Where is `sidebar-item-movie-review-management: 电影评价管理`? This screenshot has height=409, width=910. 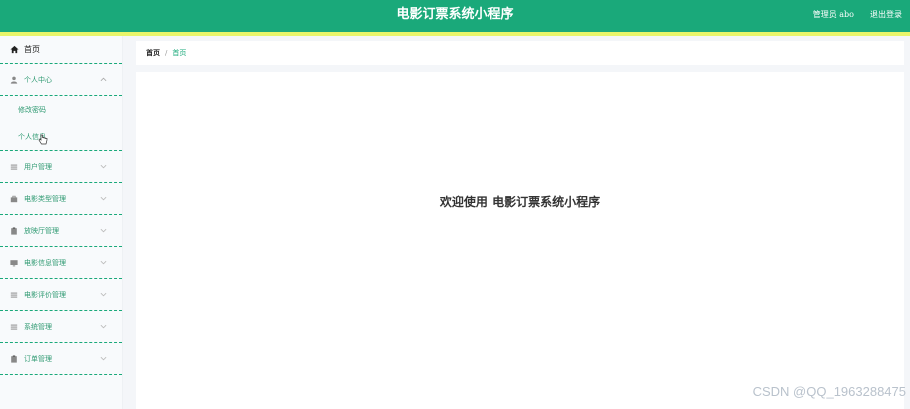
sidebar-item-movie-review-management: 电影评价管理 is located at coordinates (61, 295).